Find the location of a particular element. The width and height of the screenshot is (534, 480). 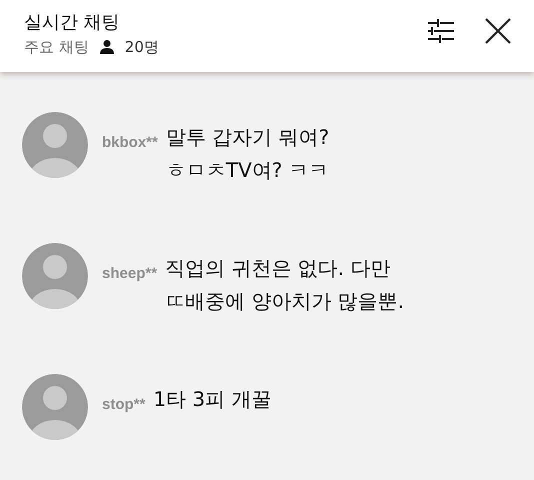

message-text: 말투 갑자기 뭐여? is located at coordinates (248, 137).